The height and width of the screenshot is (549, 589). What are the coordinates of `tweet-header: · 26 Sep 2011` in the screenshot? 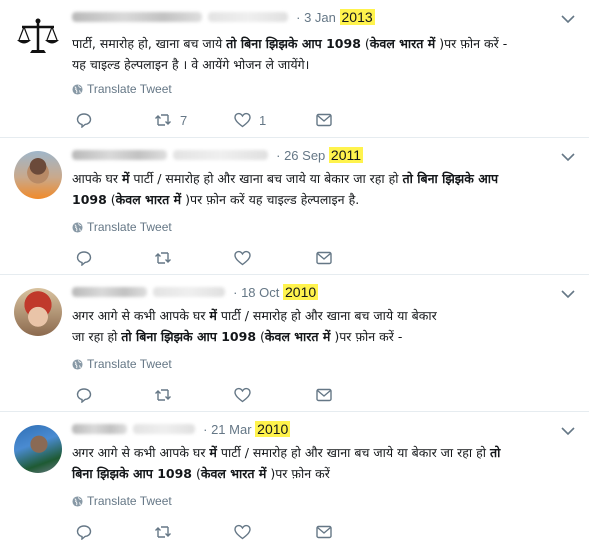 It's located at (218, 156).